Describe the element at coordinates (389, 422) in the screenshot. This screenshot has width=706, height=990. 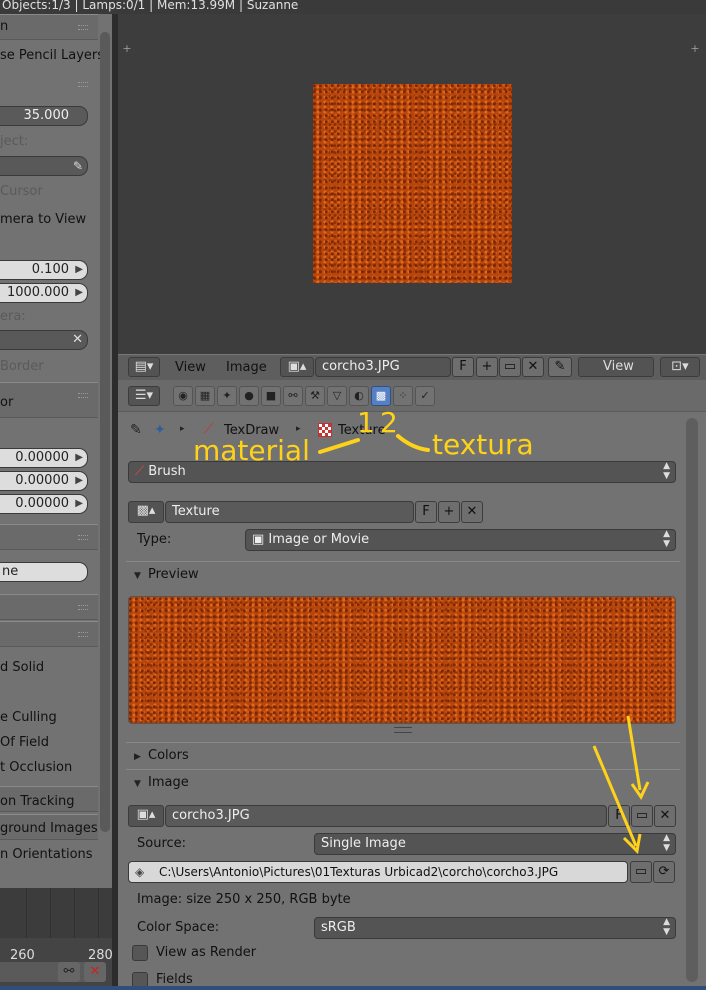
I see `annotation-number-2: 2` at that location.